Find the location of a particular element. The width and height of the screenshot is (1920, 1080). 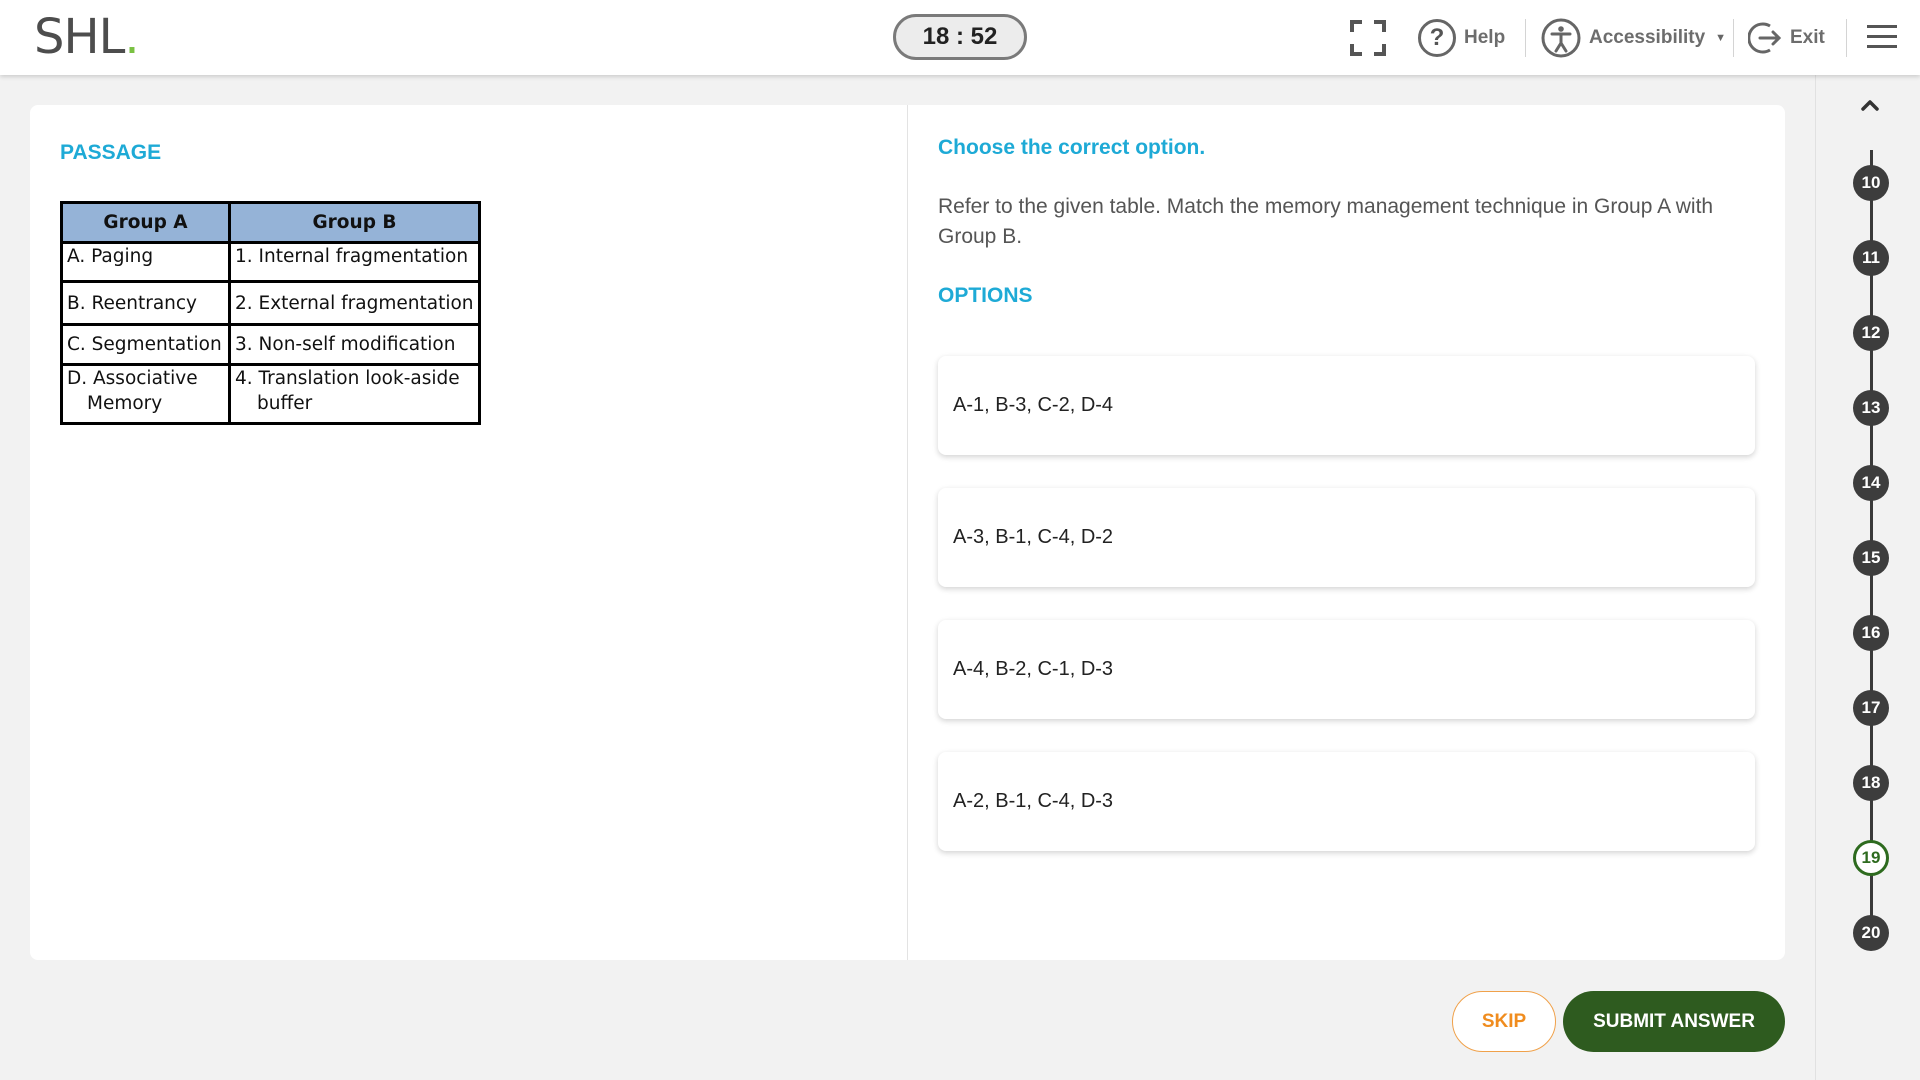

table-cell: 1. Internal fragmentation is located at coordinates (354, 262).